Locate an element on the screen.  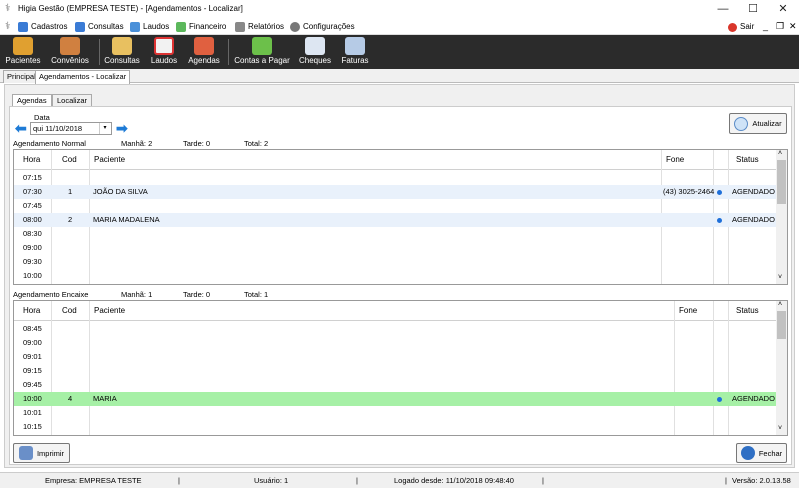
toolbar-pacientes-button: Pacientes is located at coordinates (23, 52).